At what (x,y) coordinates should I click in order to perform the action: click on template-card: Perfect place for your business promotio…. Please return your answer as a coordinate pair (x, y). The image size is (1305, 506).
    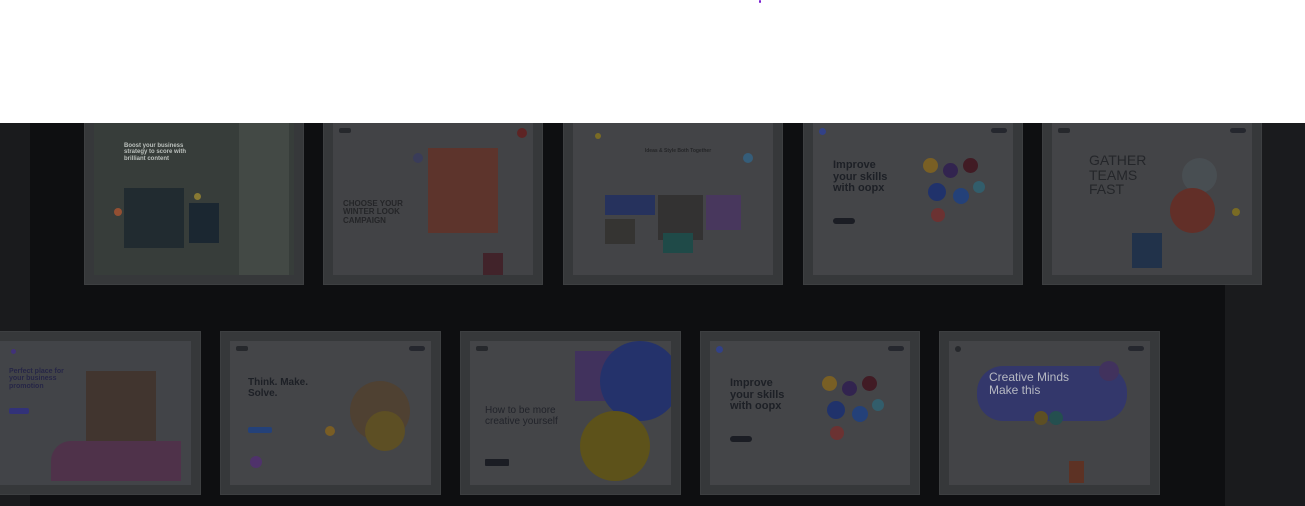
    Looking at the image, I should click on (100, 413).